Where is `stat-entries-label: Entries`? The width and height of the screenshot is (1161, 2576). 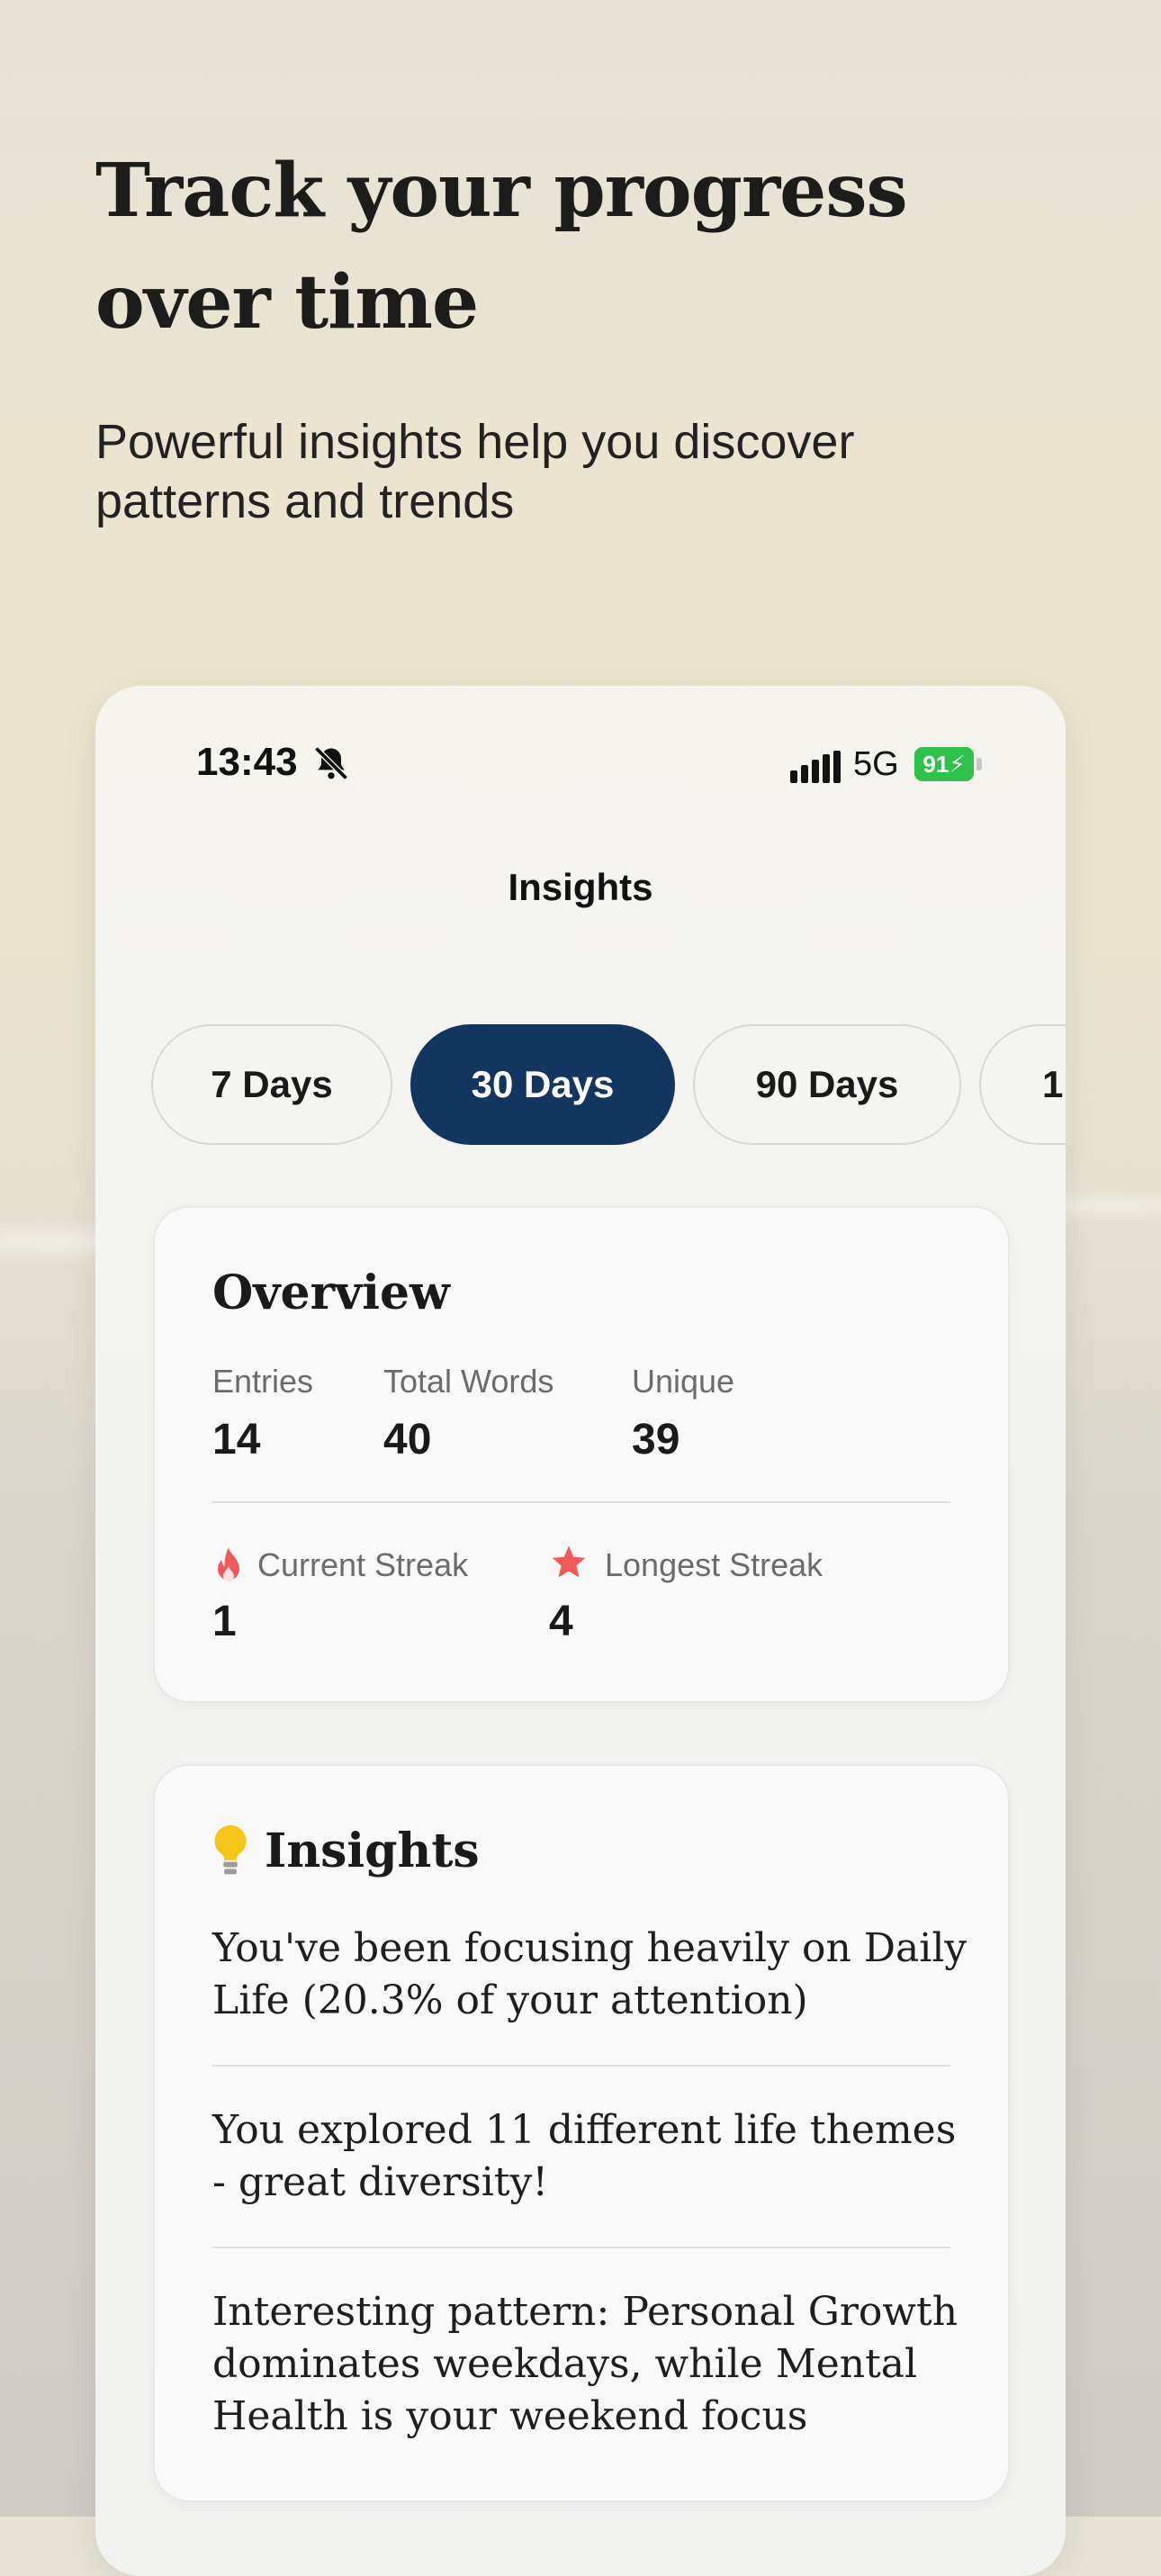 stat-entries-label: Entries is located at coordinates (263, 1381).